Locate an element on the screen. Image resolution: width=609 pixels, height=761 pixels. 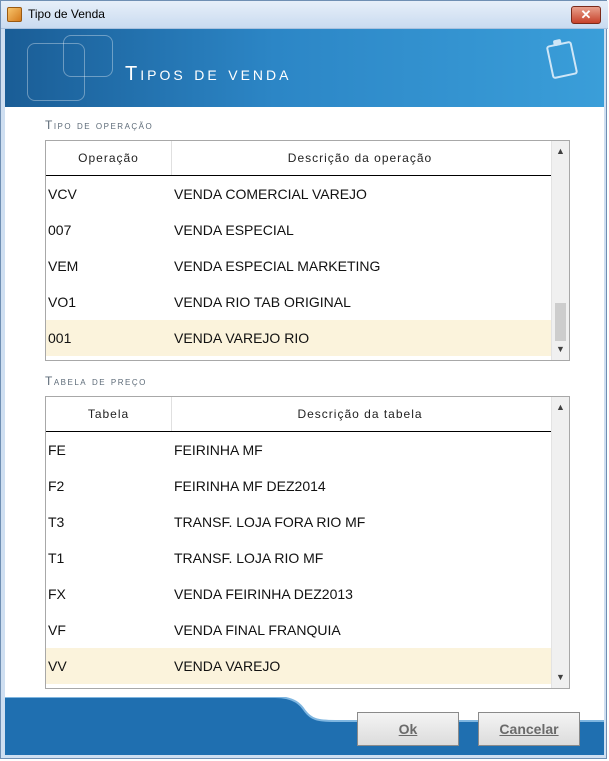
table-row: VF VENDA FINAL FRANQUIA is located at coordinates (298, 630).